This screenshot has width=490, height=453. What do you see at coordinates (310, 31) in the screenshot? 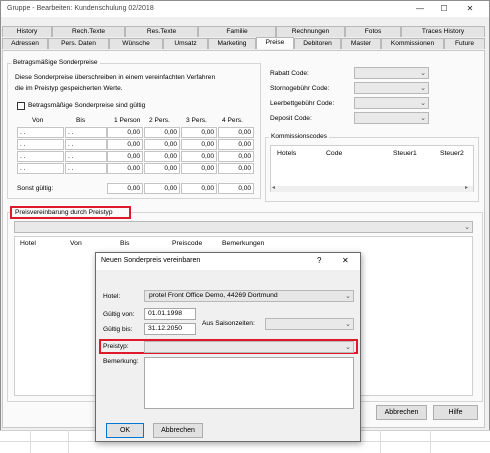
I see `tab-rechnungen: Rechnungen` at bounding box center [310, 31].